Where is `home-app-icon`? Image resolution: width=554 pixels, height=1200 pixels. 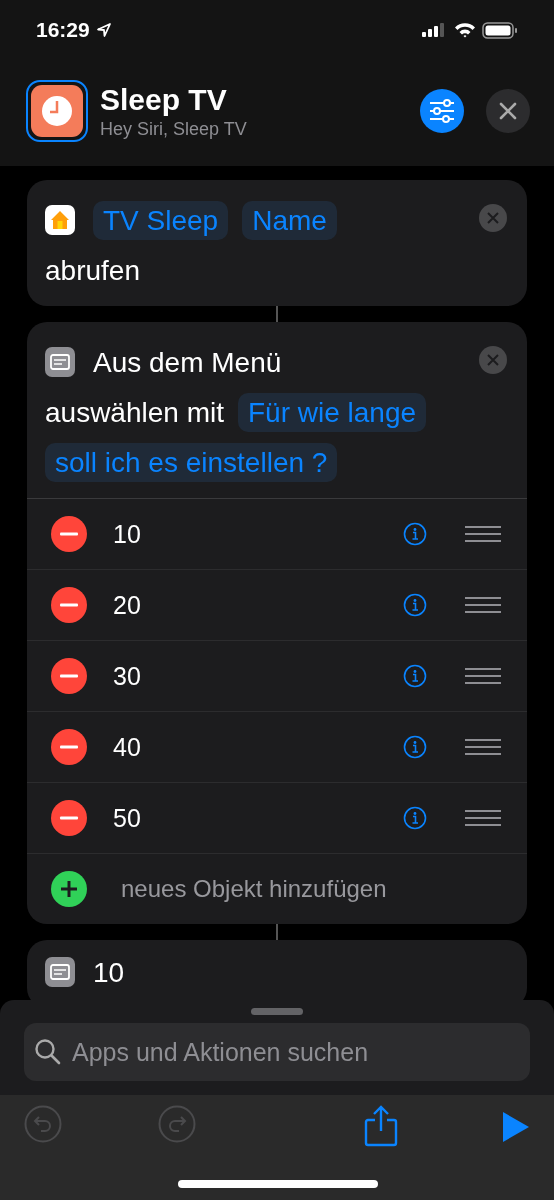
home-app-icon is located at coordinates (60, 219).